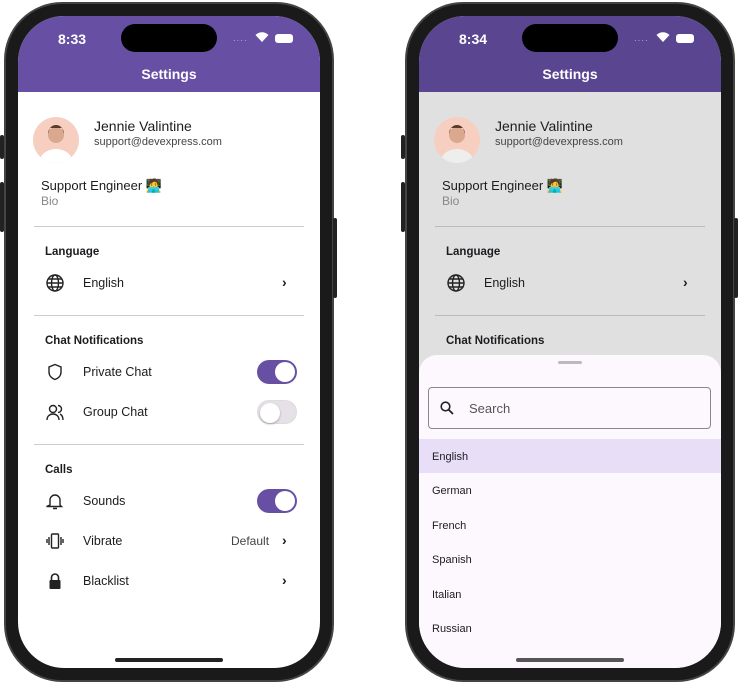 This screenshot has height=683, width=740. I want to click on group-chat-label: Group Chat, so click(115, 412).